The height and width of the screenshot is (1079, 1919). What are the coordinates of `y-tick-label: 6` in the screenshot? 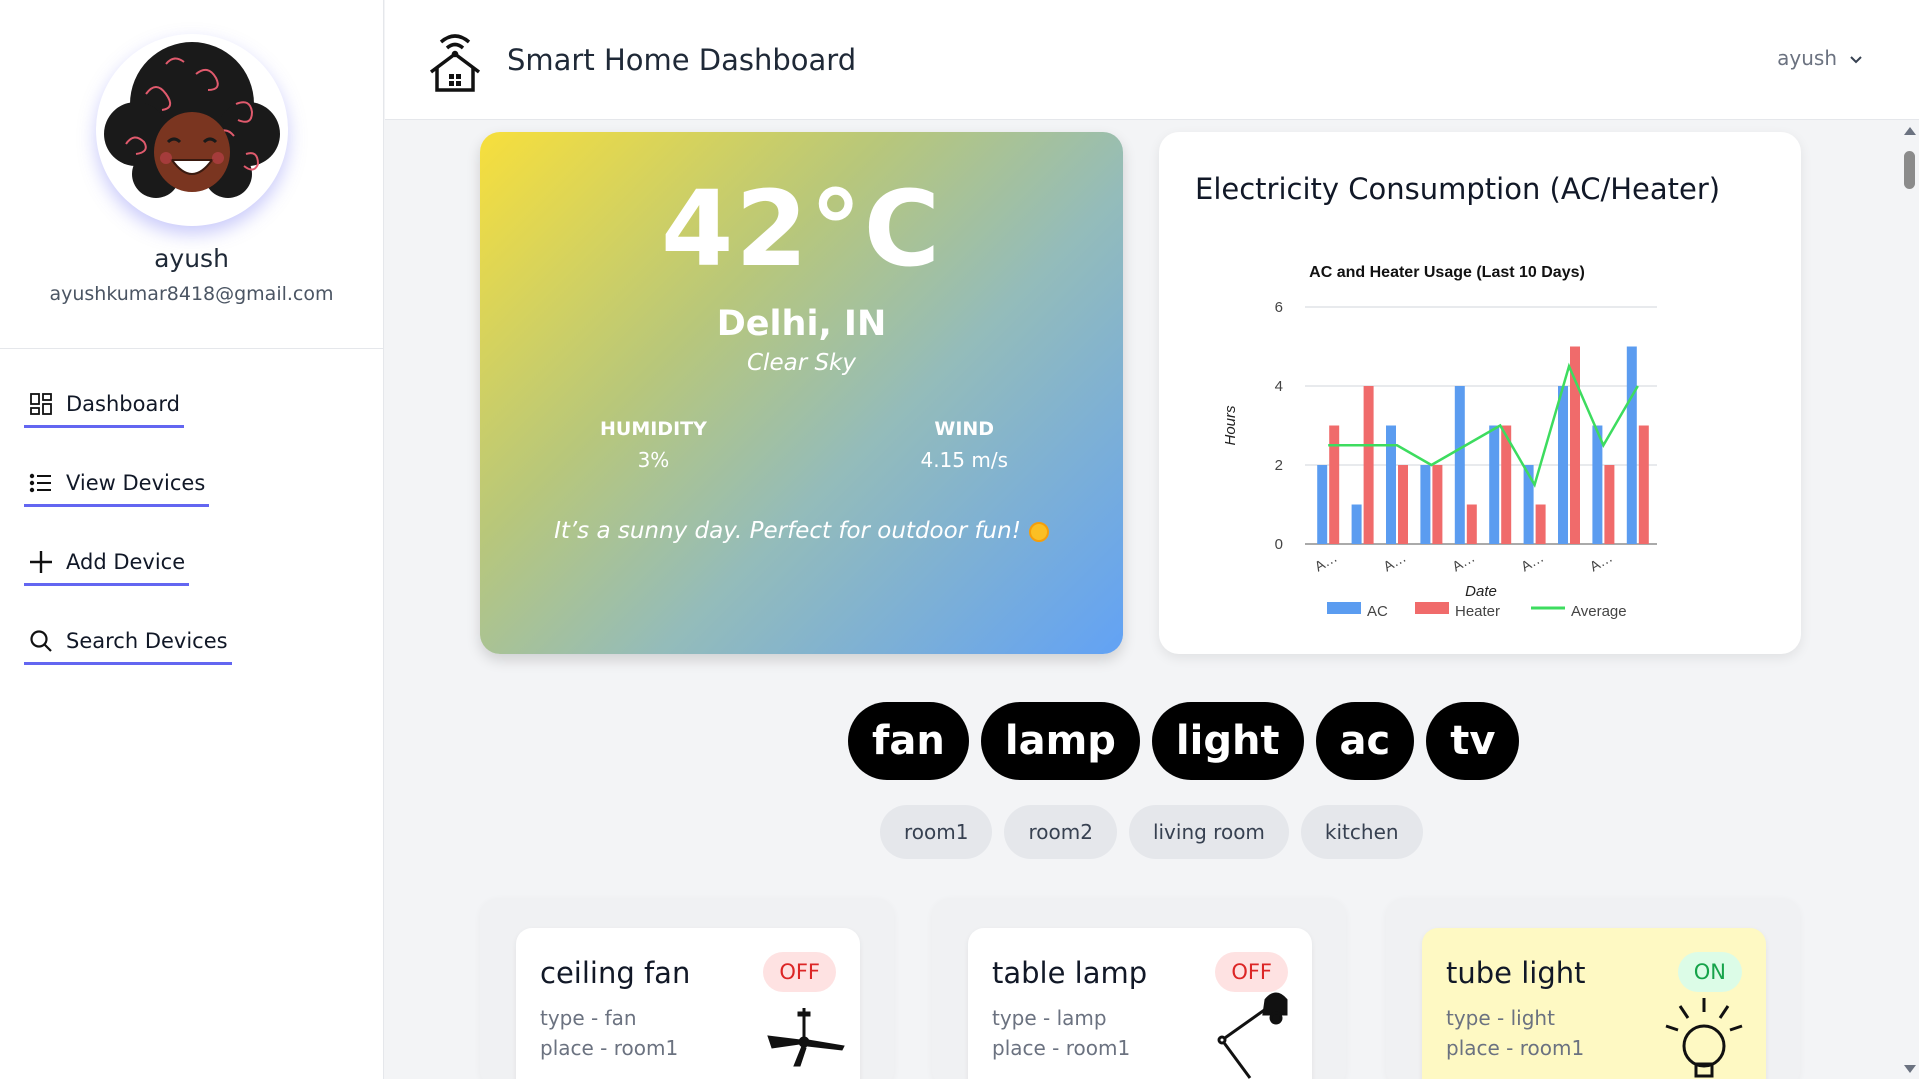 It's located at (1279, 307).